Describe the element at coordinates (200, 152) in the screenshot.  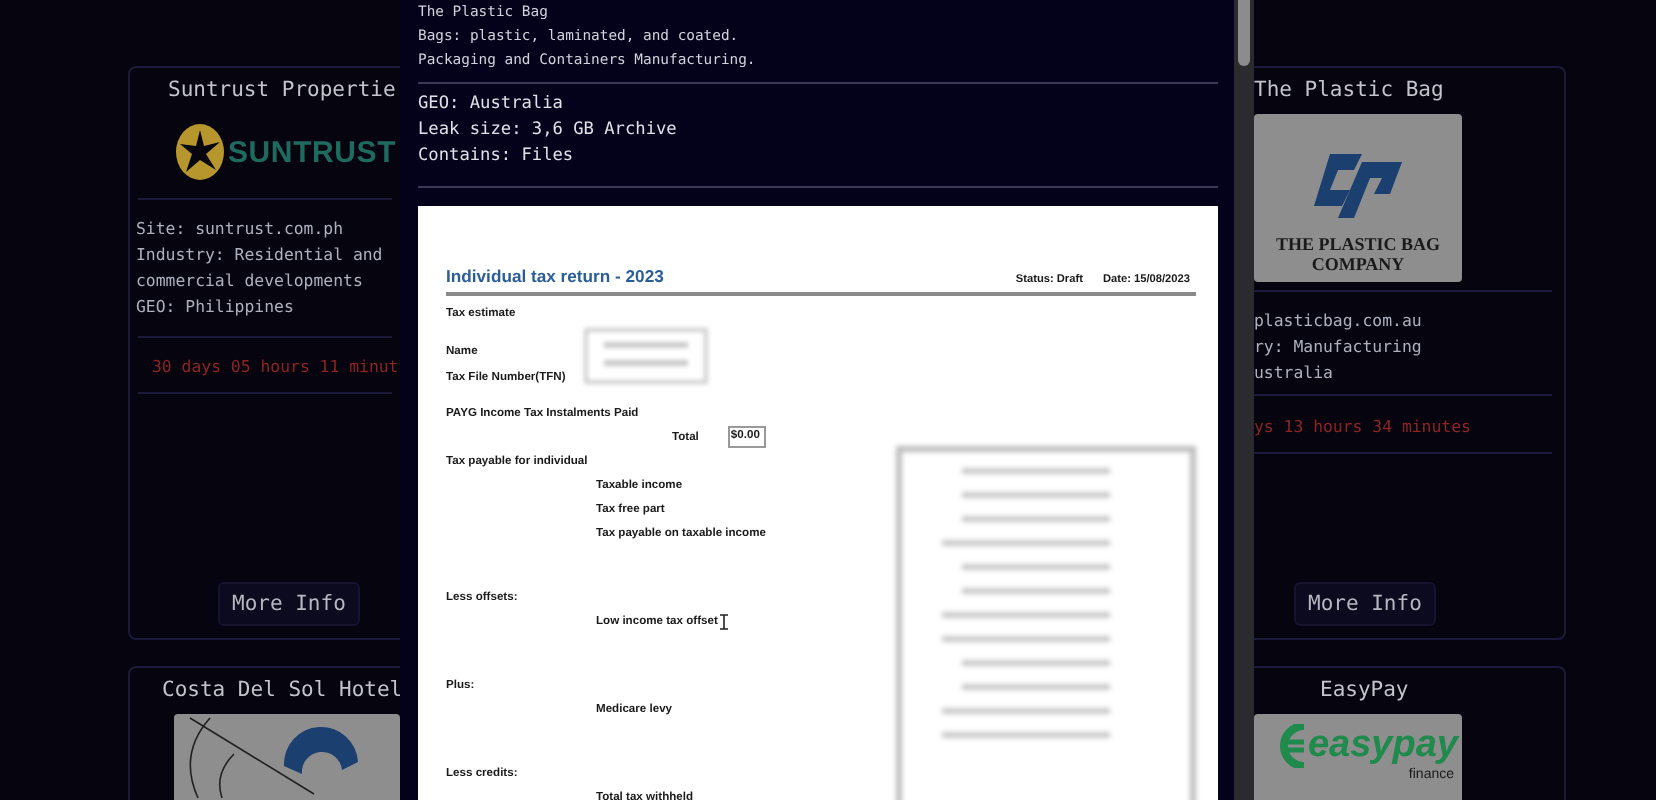
I see `sunburst-logo-icon` at that location.